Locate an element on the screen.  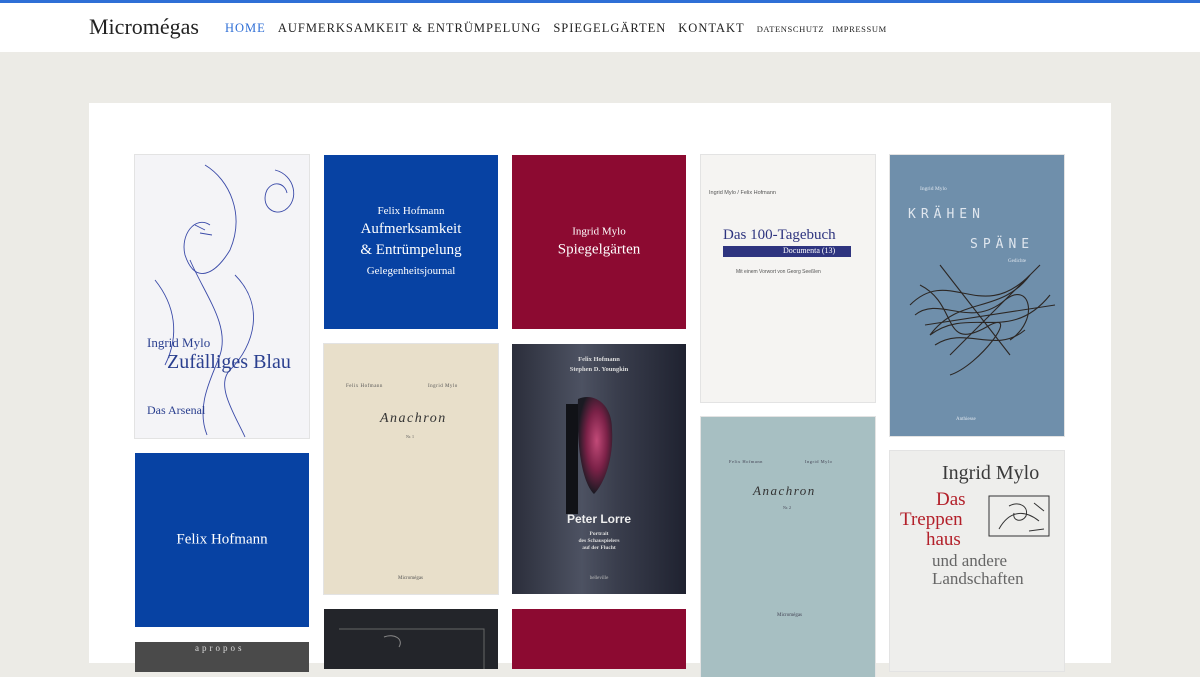
spiegel-author: Ingrid Mylo is located at coordinates (599, 231).